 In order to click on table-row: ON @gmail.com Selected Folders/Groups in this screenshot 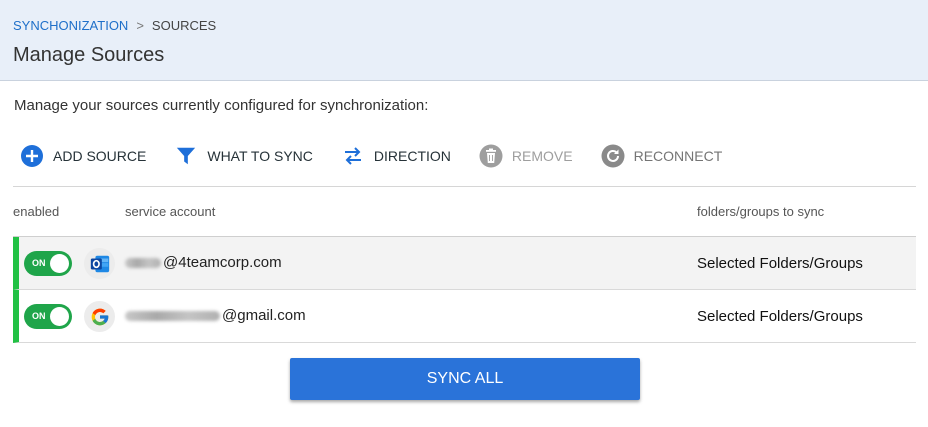, I will do `click(464, 316)`.